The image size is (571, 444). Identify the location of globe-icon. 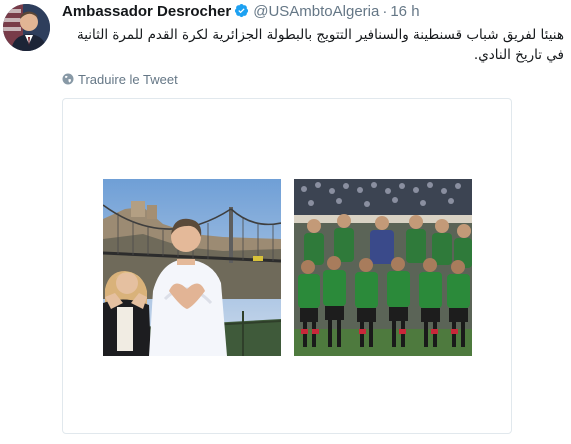
(68, 79).